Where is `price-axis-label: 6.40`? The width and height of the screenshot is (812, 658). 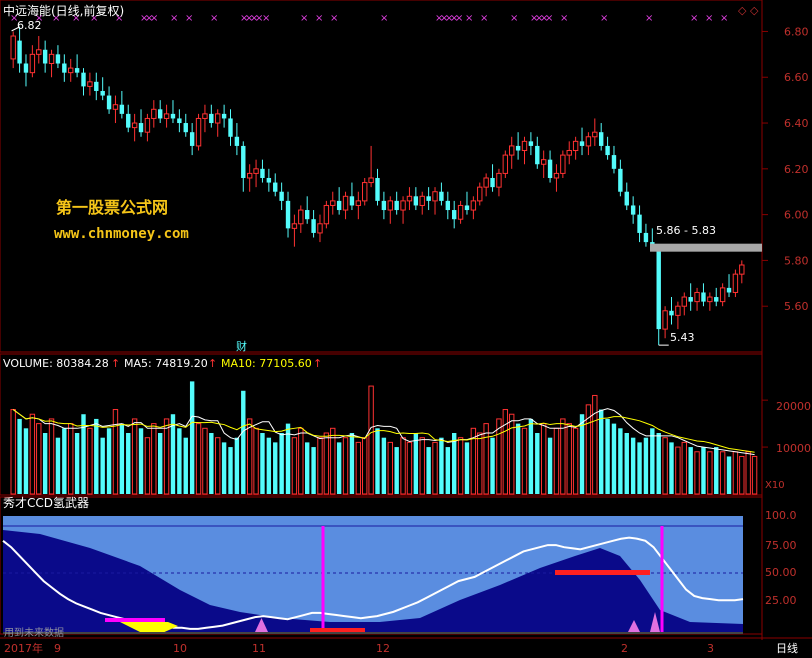
price-axis-label: 6.40 is located at coordinates (796, 123).